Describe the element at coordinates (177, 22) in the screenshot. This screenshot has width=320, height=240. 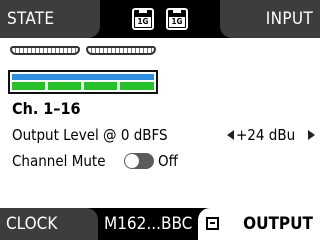
I see `link-2-label: 1G` at that location.